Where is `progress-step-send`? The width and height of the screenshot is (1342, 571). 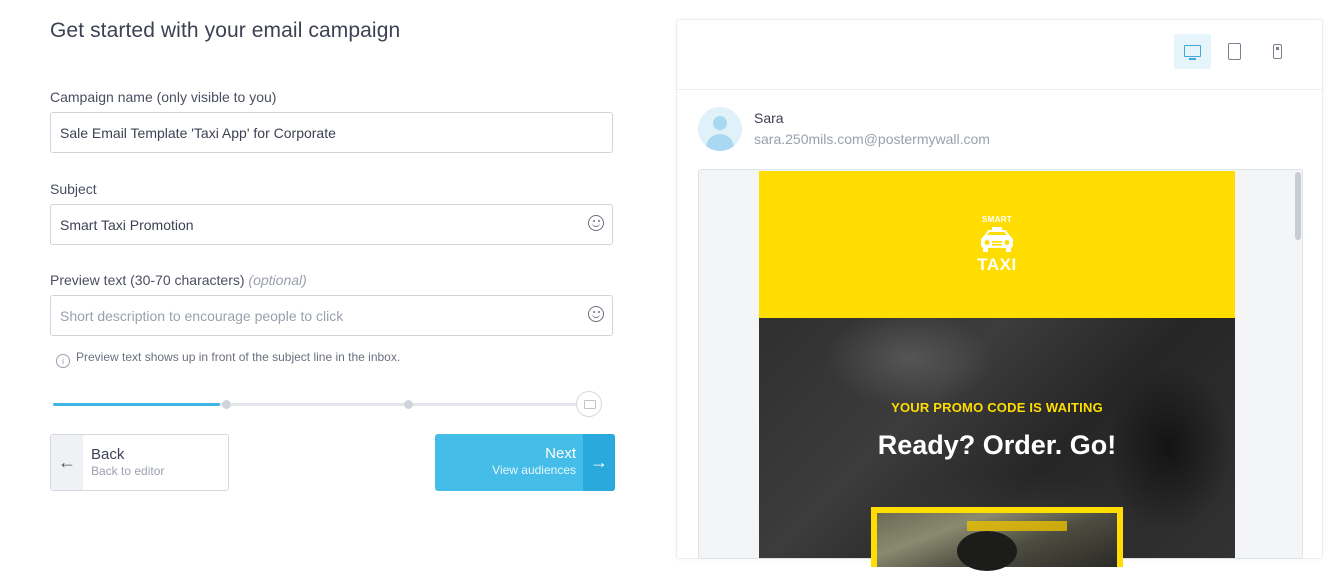
progress-step-send is located at coordinates (589, 404).